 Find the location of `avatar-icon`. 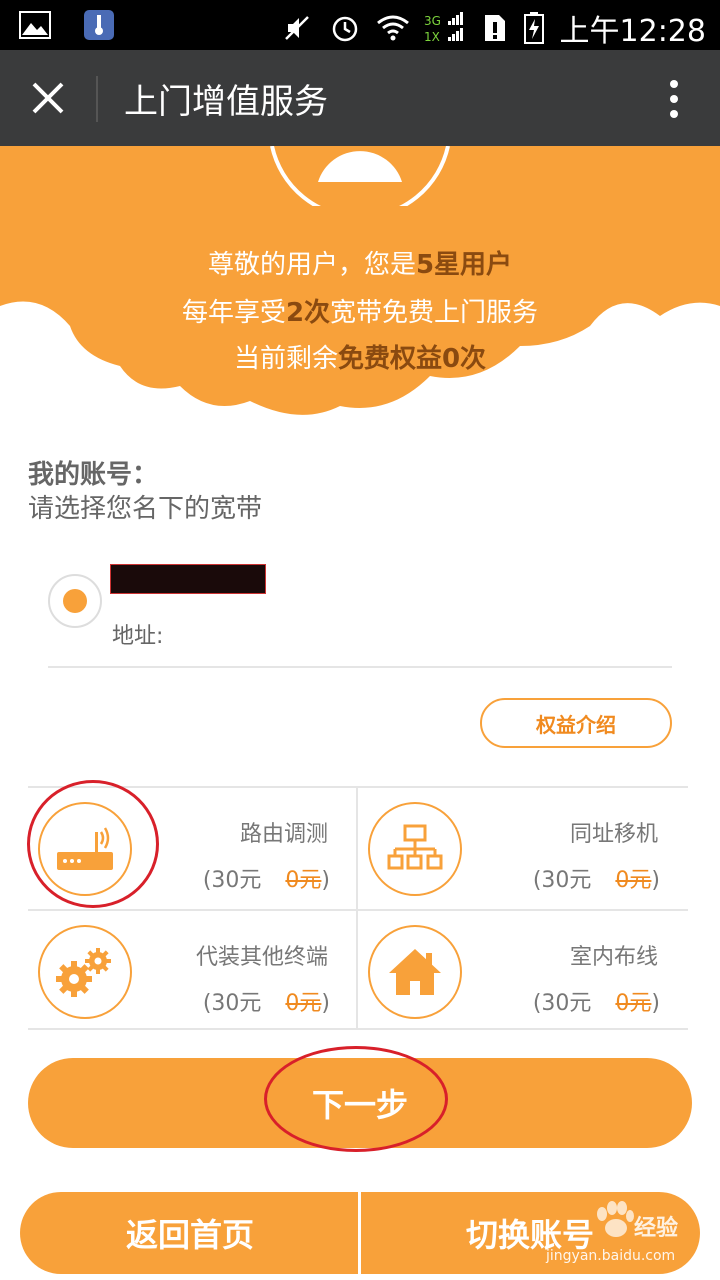

avatar-icon is located at coordinates (360, 176).